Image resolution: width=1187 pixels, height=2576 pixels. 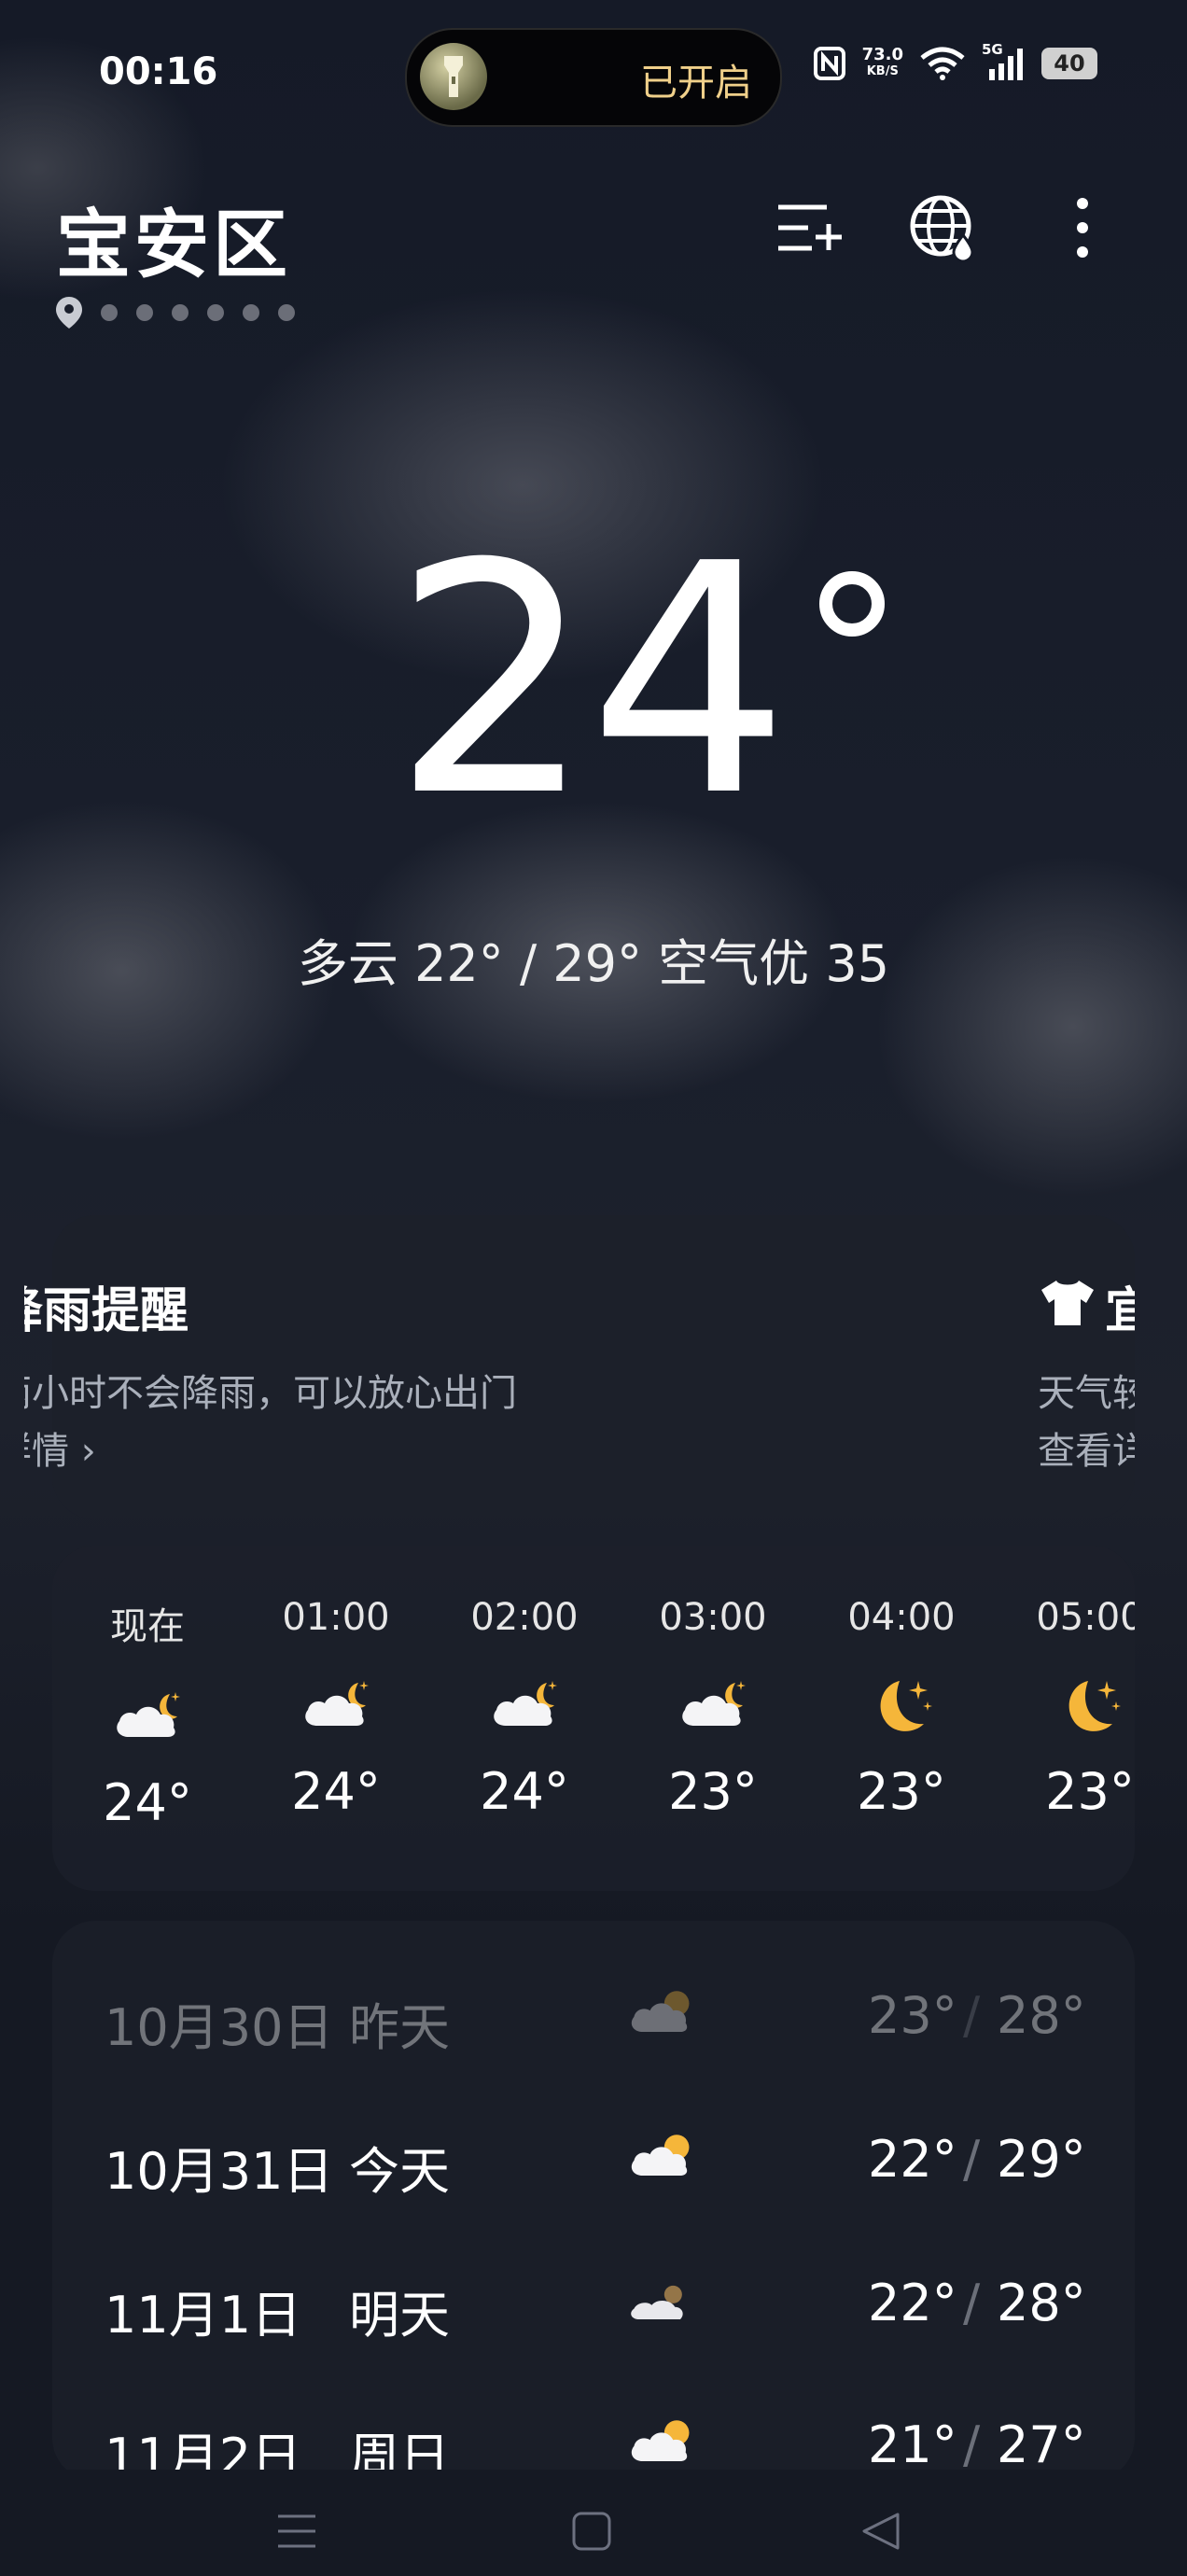 What do you see at coordinates (852, 604) in the screenshot?
I see `degree-symbol` at bounding box center [852, 604].